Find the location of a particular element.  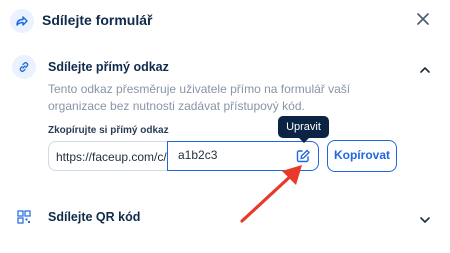

qr-code-icon is located at coordinates (24, 217).